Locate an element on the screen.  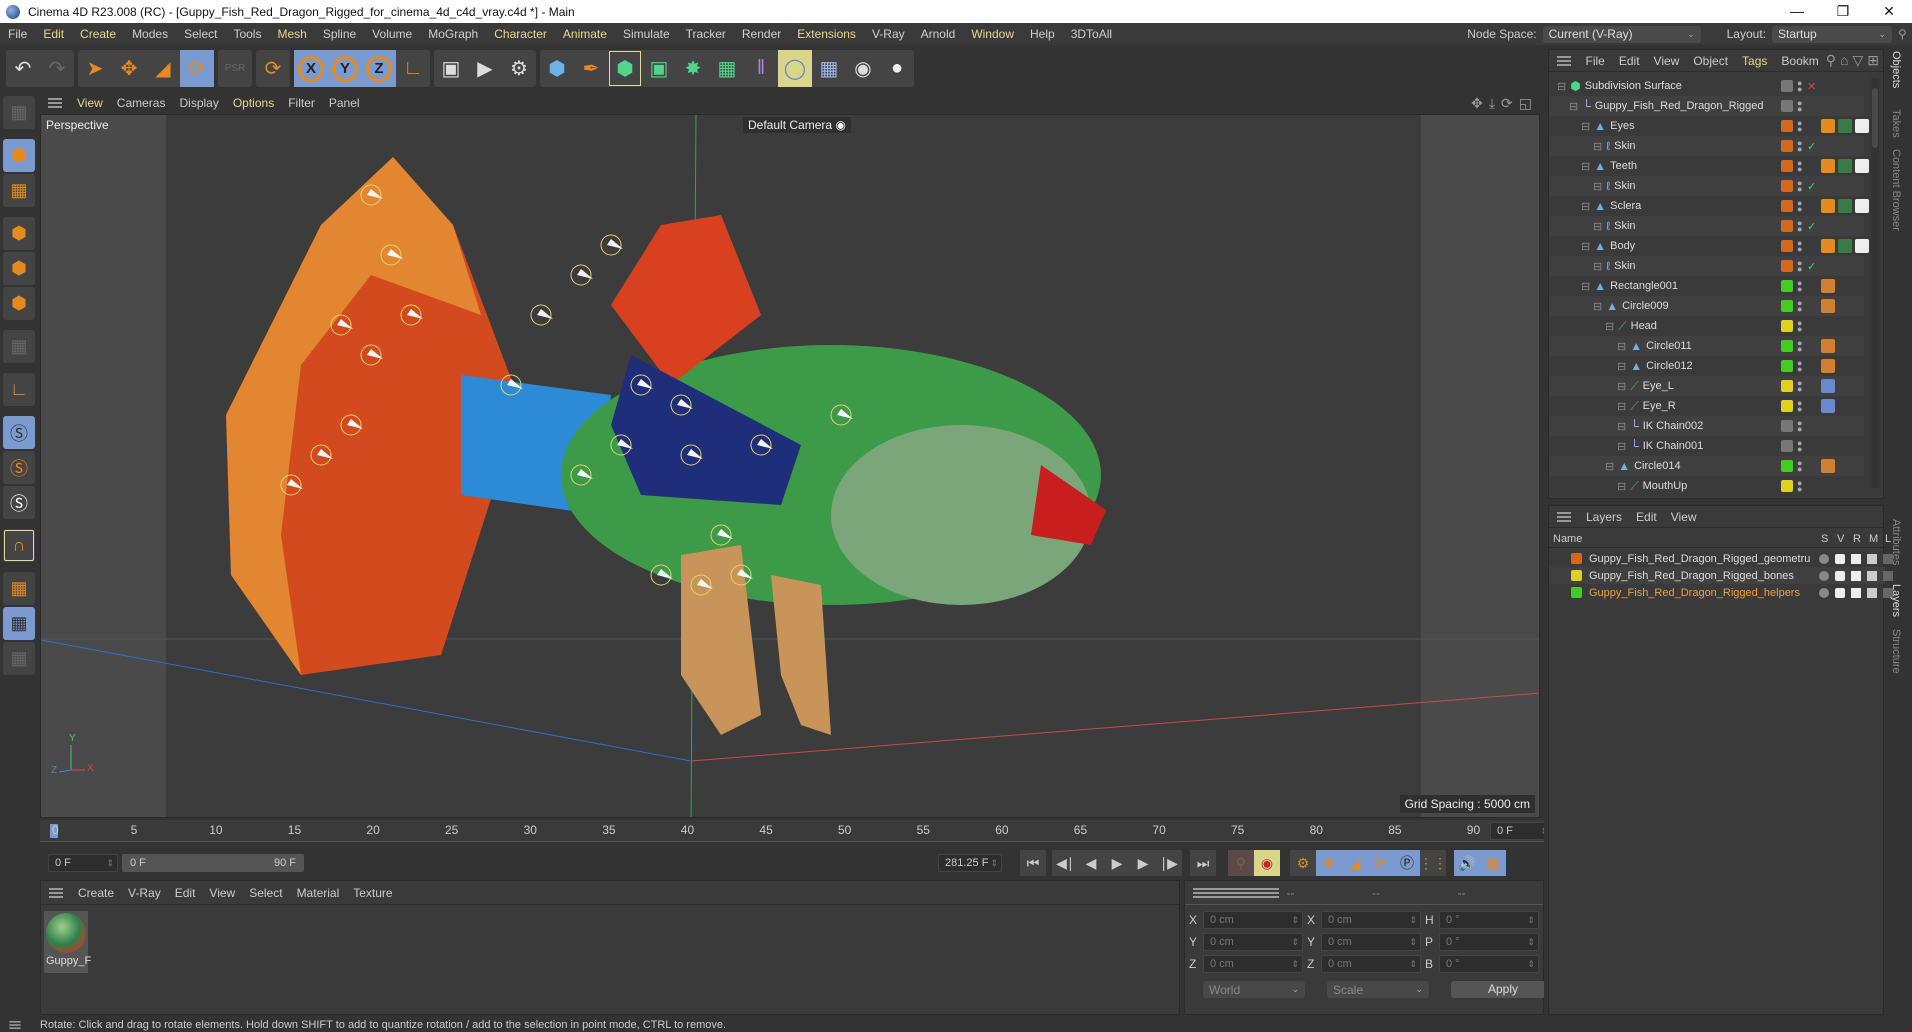
object-row: ⊟ ⟋ Head ● ● is located at coordinates (1706, 326).